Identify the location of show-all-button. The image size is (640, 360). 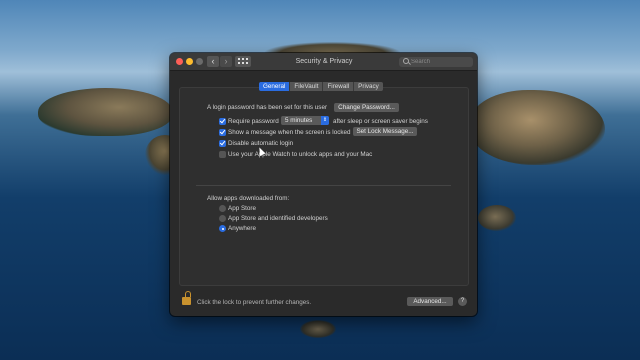
(243, 61).